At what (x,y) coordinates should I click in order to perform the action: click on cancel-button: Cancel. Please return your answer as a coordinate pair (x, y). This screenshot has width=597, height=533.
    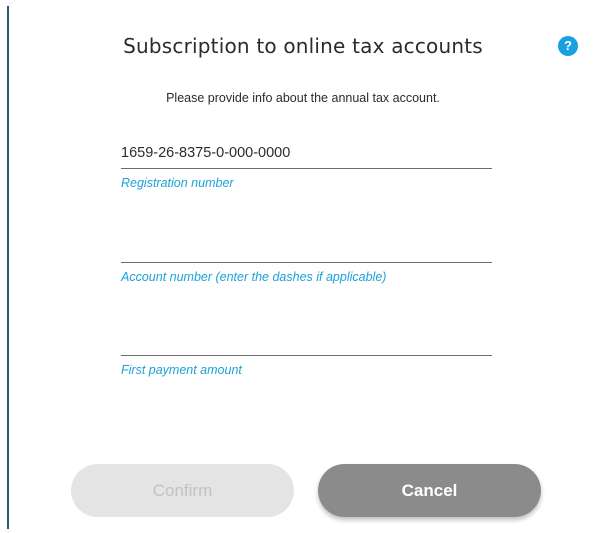
    Looking at the image, I should click on (429, 490).